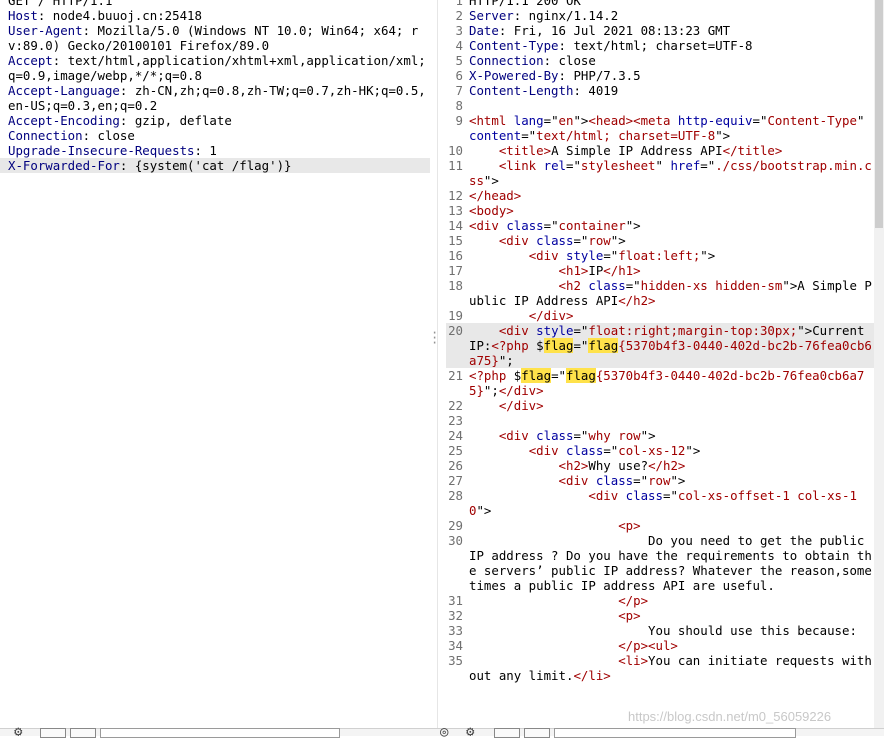 Image resolution: width=884 pixels, height=740 pixels. What do you see at coordinates (864, 120) in the screenshot?
I see `code-token: "` at bounding box center [864, 120].